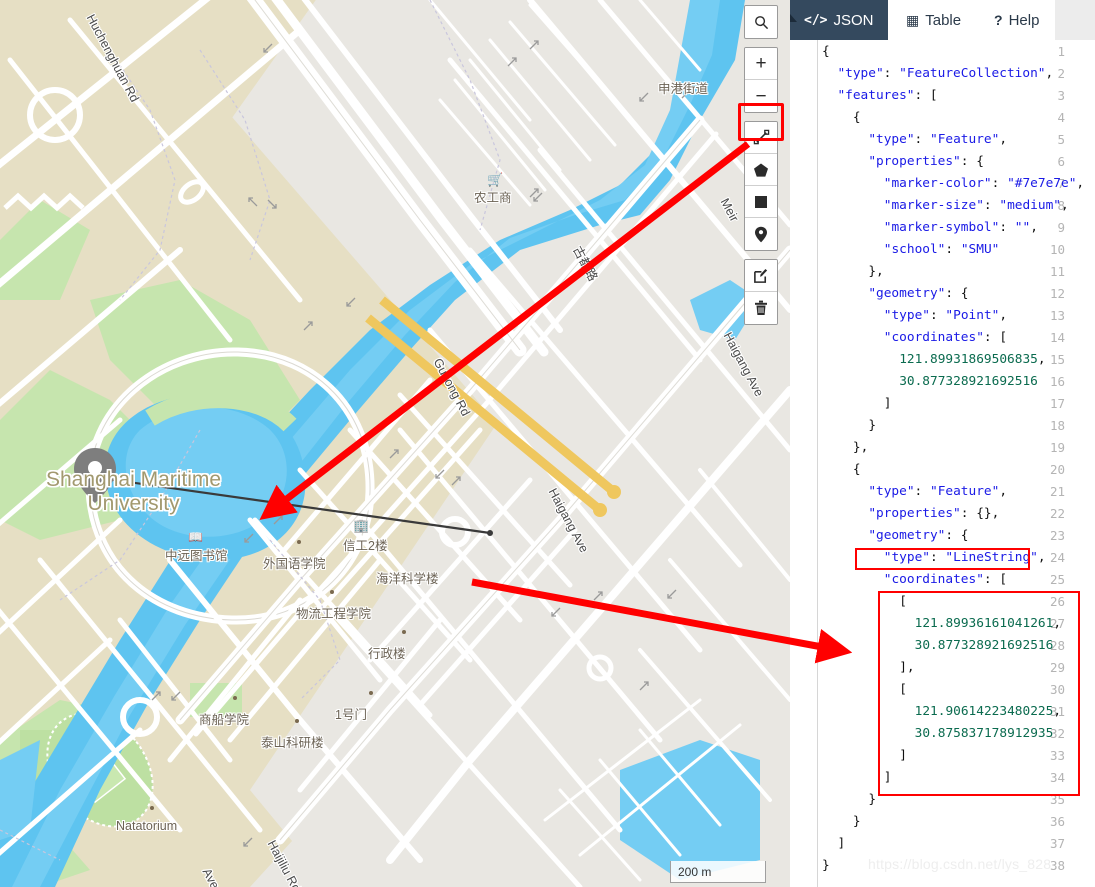 The width and height of the screenshot is (1095, 887). Describe the element at coordinates (1057, 447) in the screenshot. I see `line-number: 19` at that location.